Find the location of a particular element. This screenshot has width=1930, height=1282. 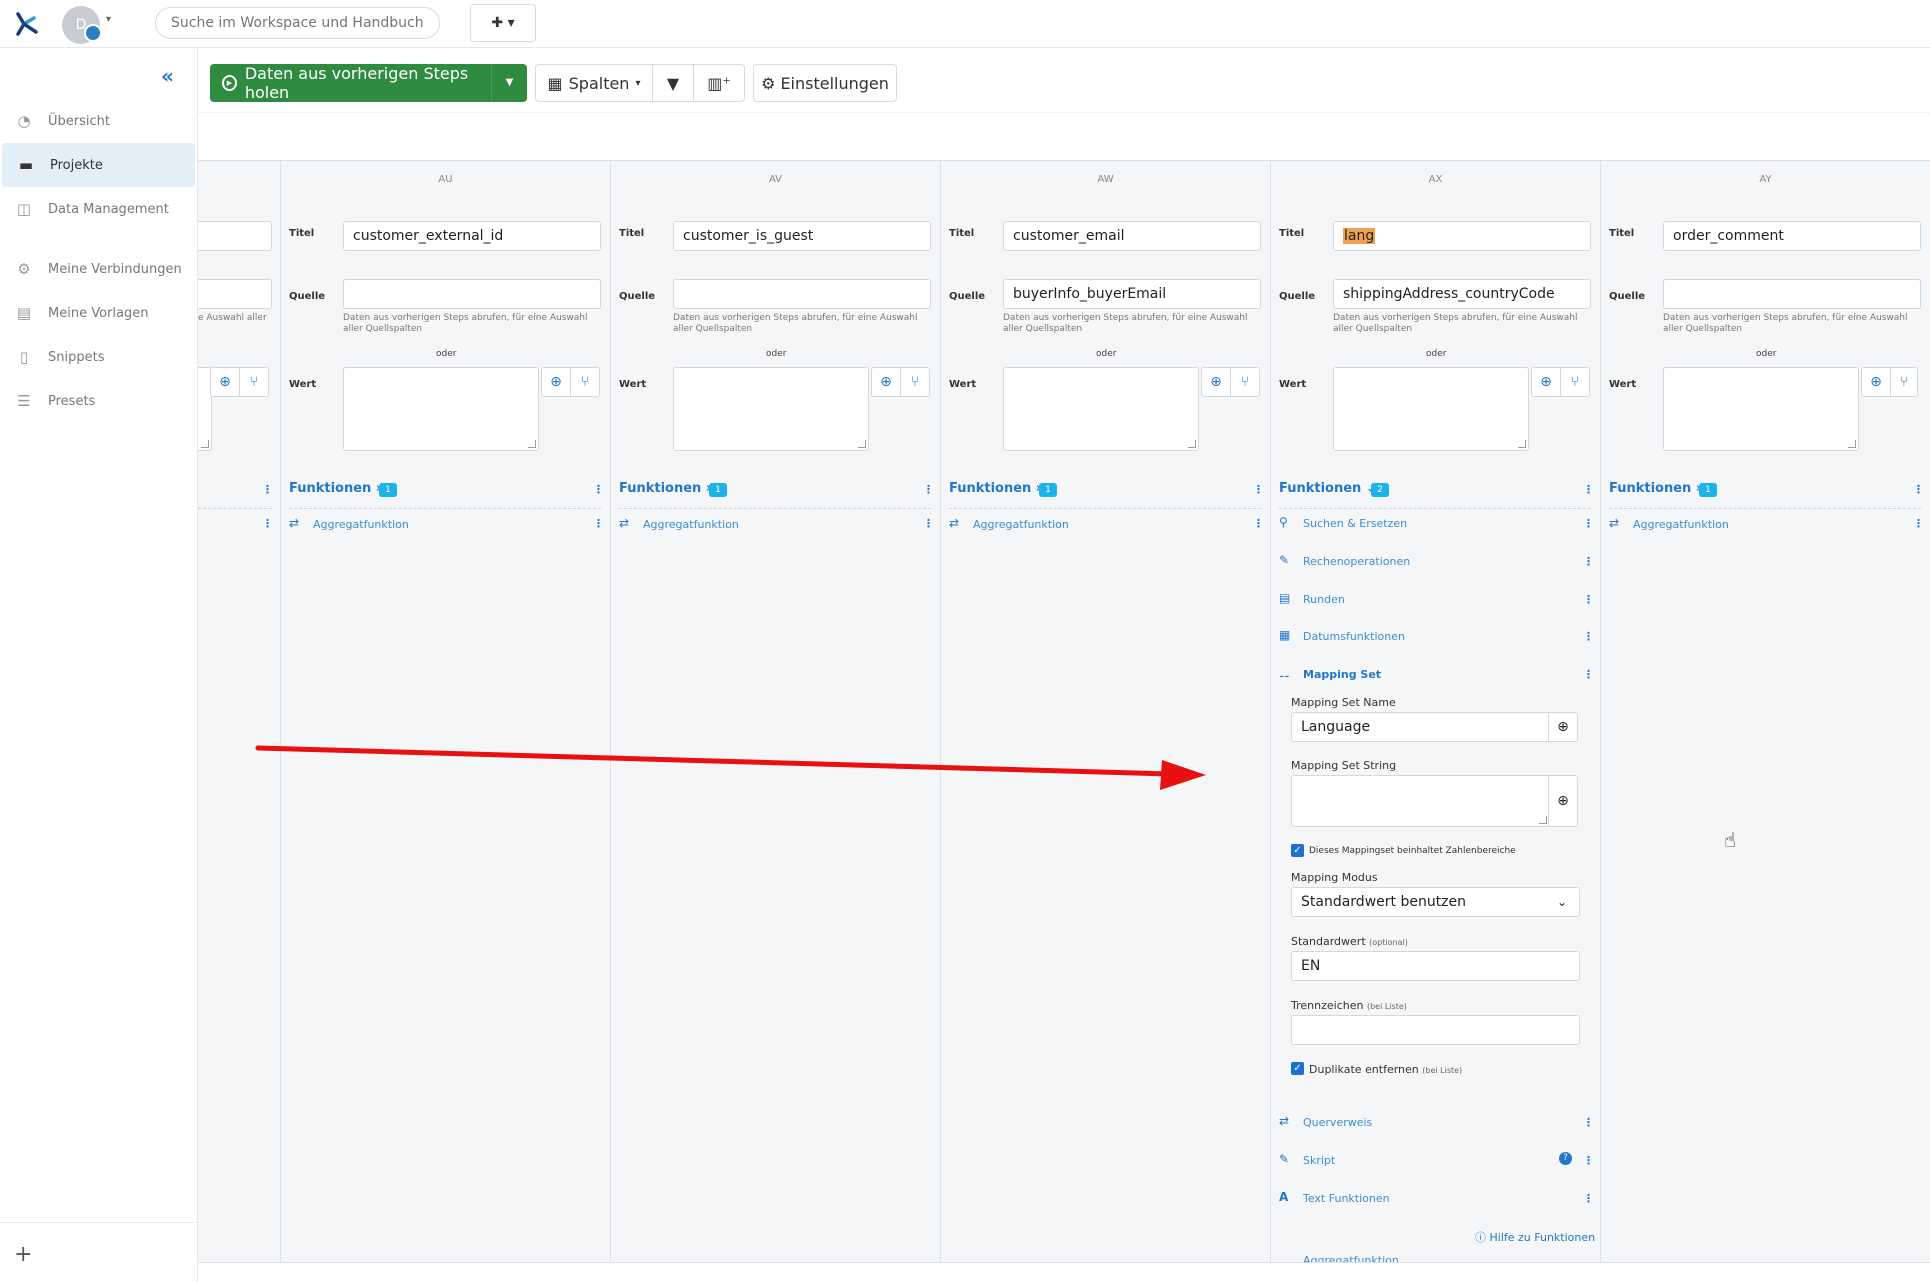

sidebar-item-projekte: ▬ Projekte is located at coordinates (98, 165).